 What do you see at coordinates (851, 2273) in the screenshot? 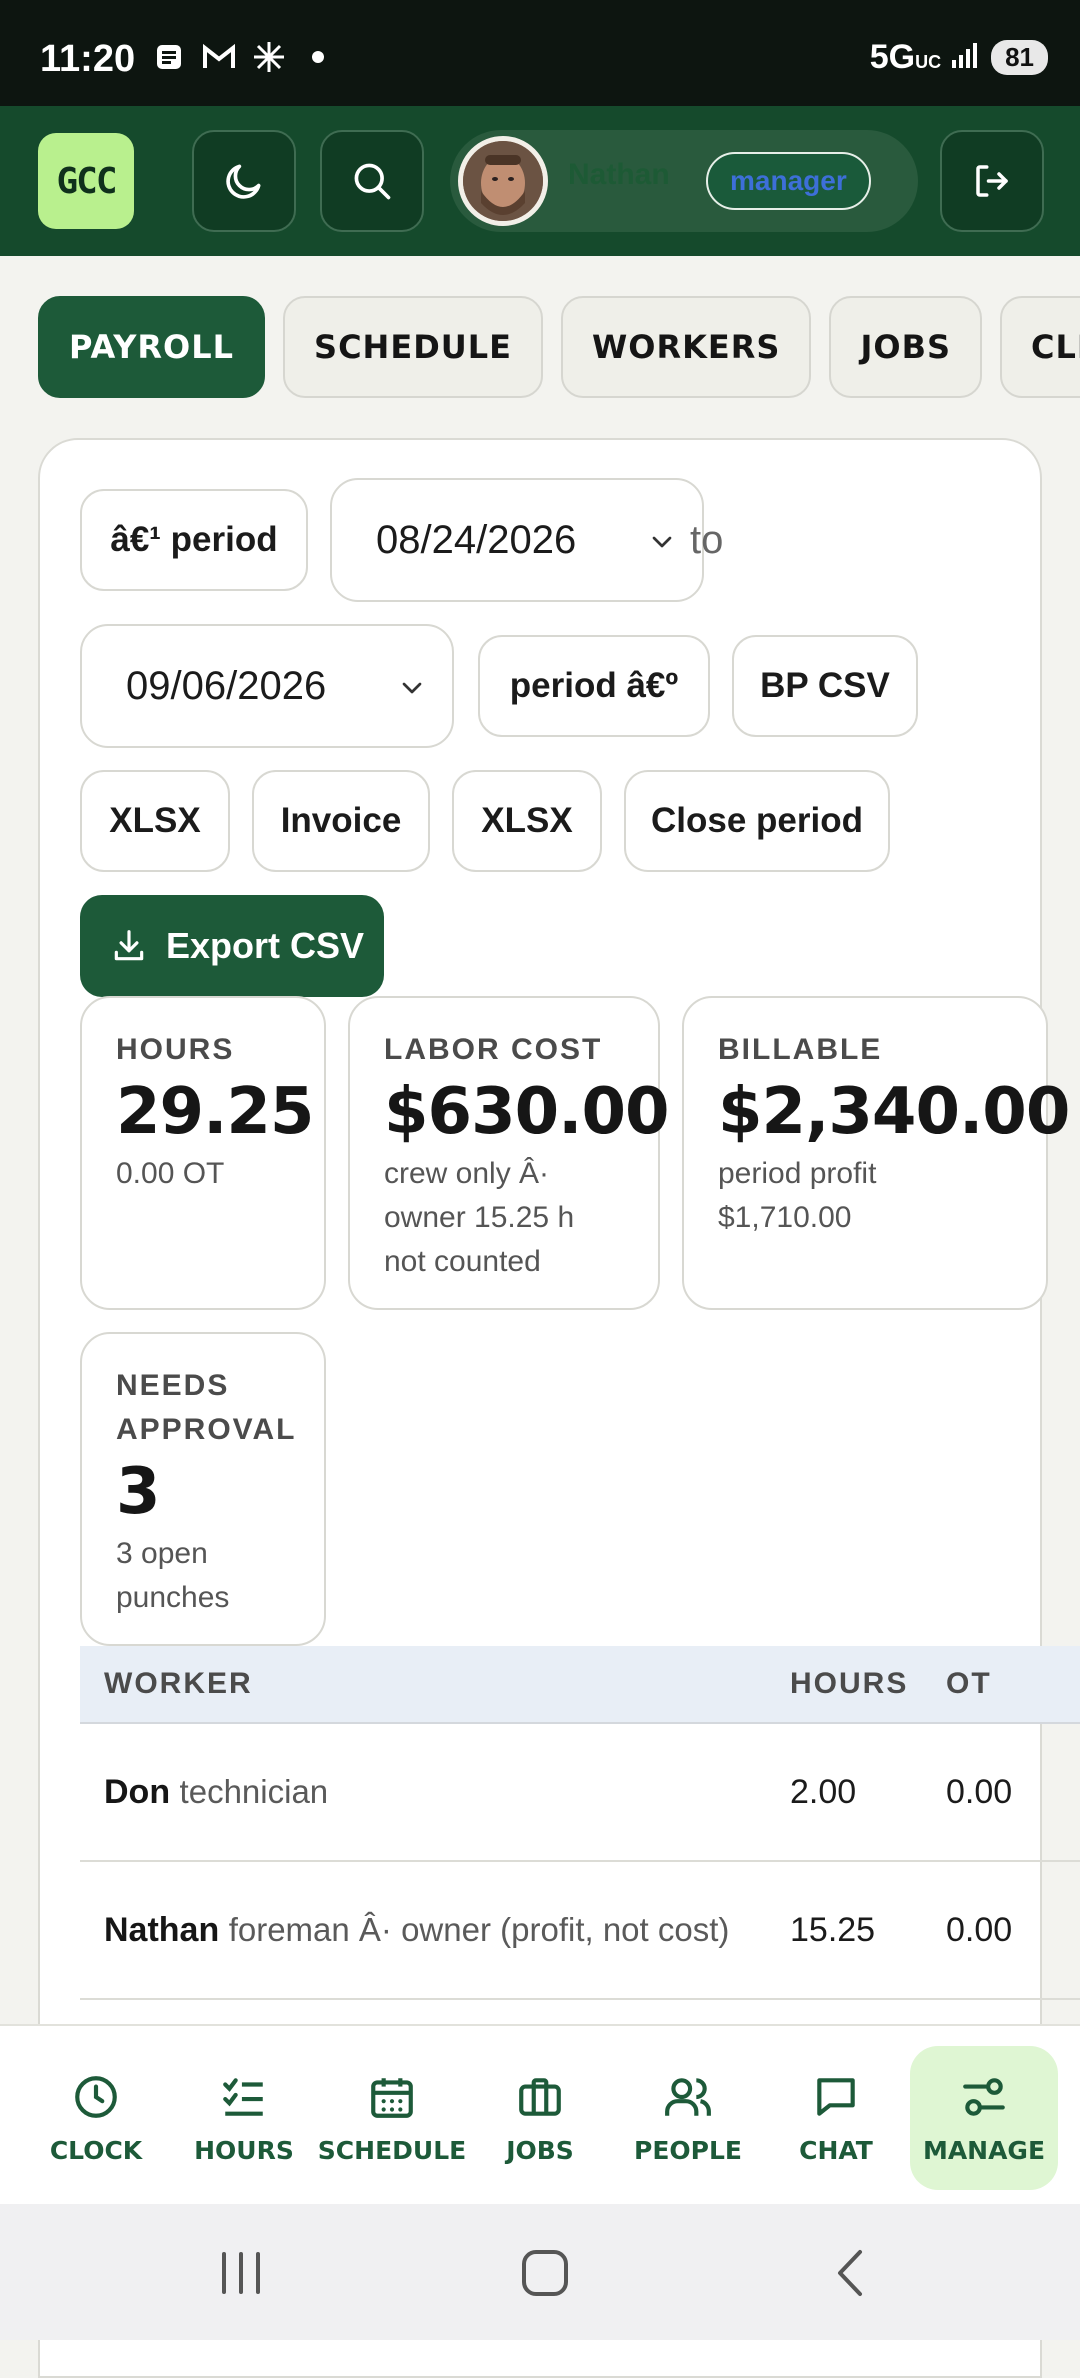
I see `back-icon` at bounding box center [851, 2273].